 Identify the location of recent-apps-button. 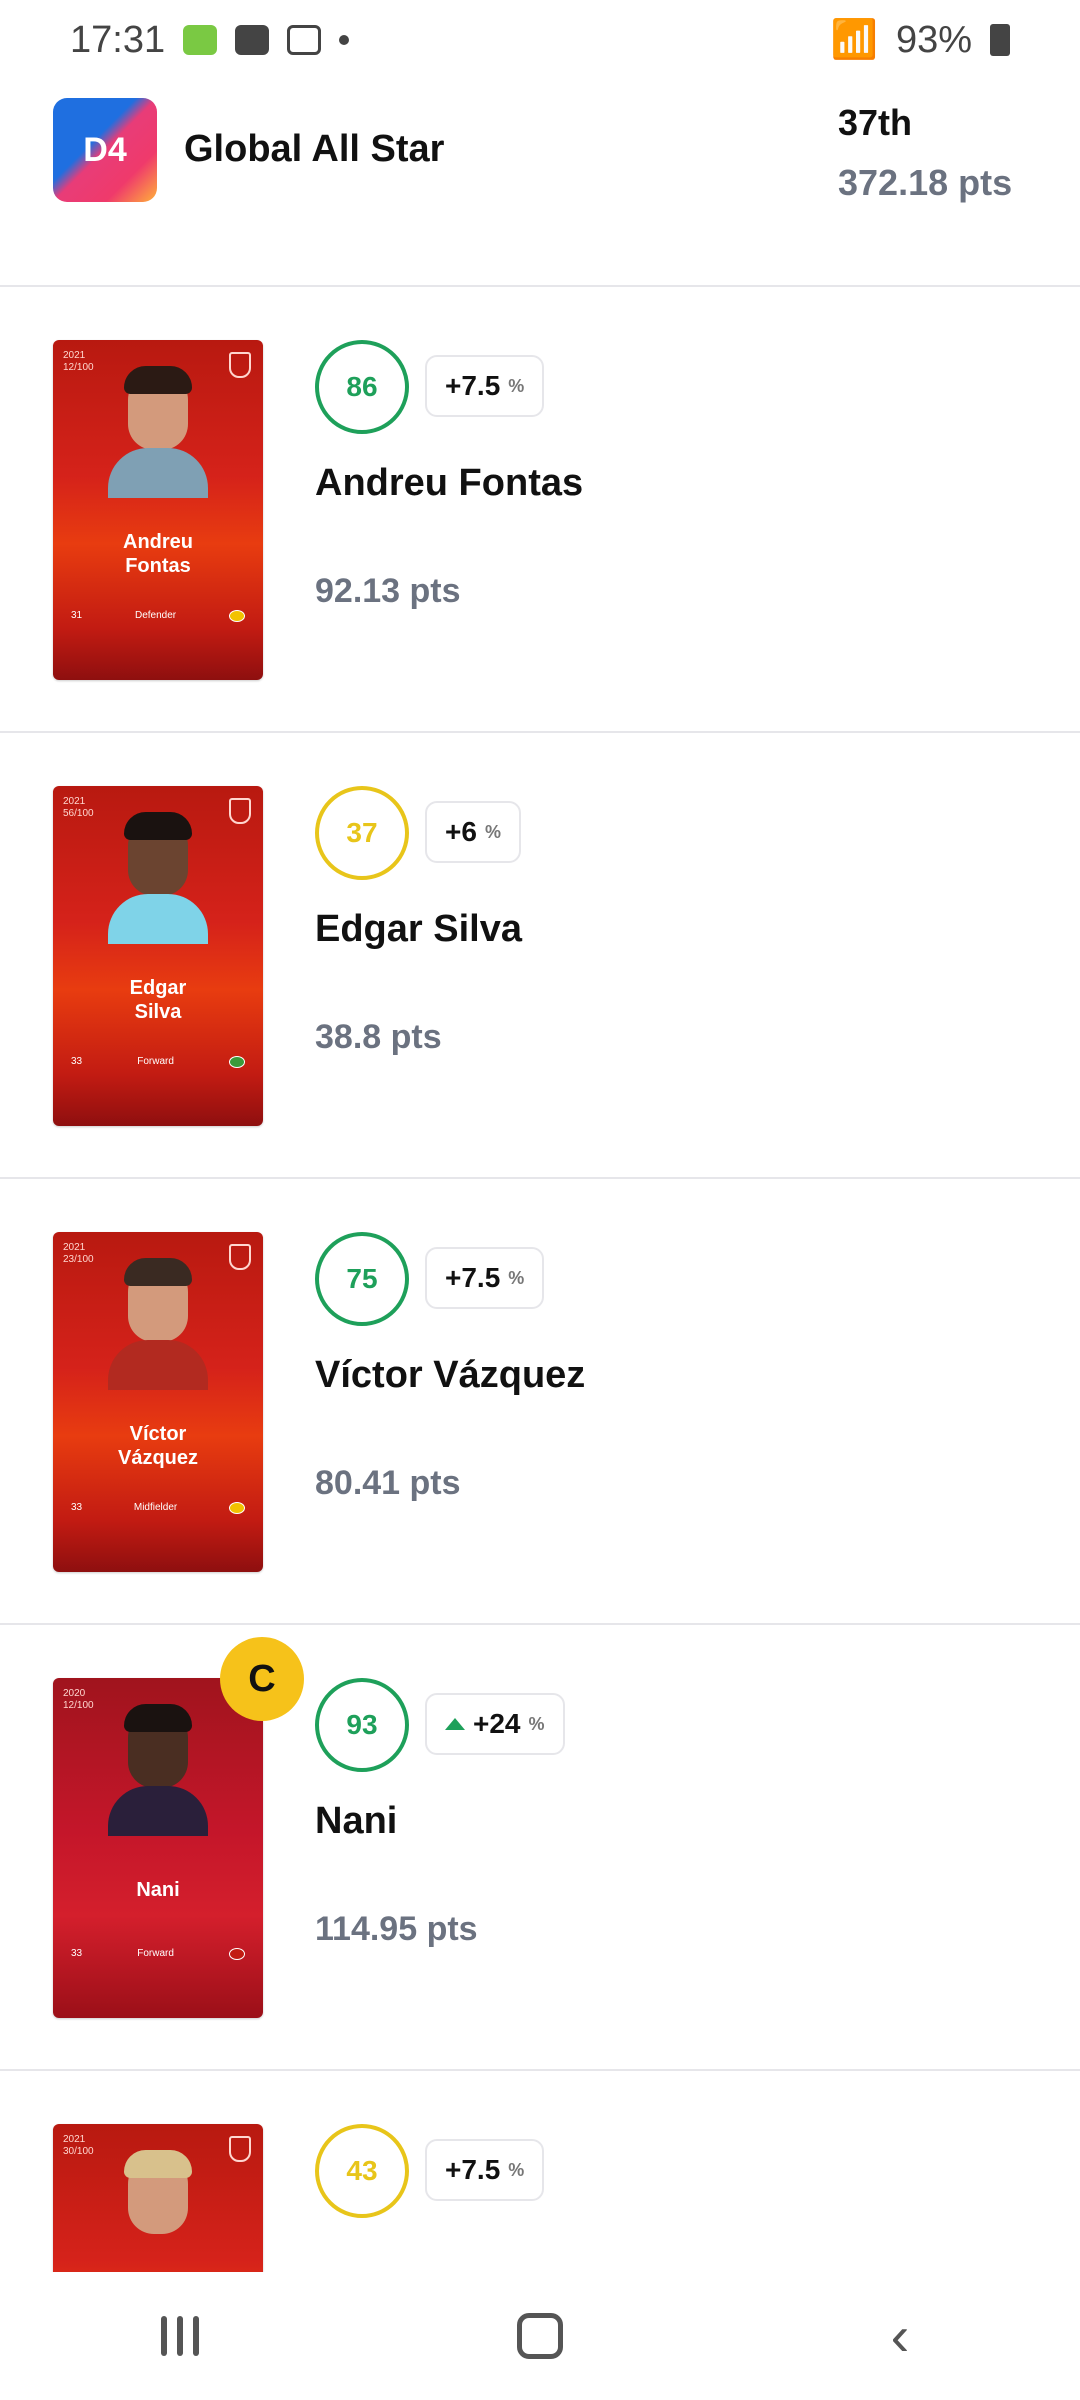
(180, 2336).